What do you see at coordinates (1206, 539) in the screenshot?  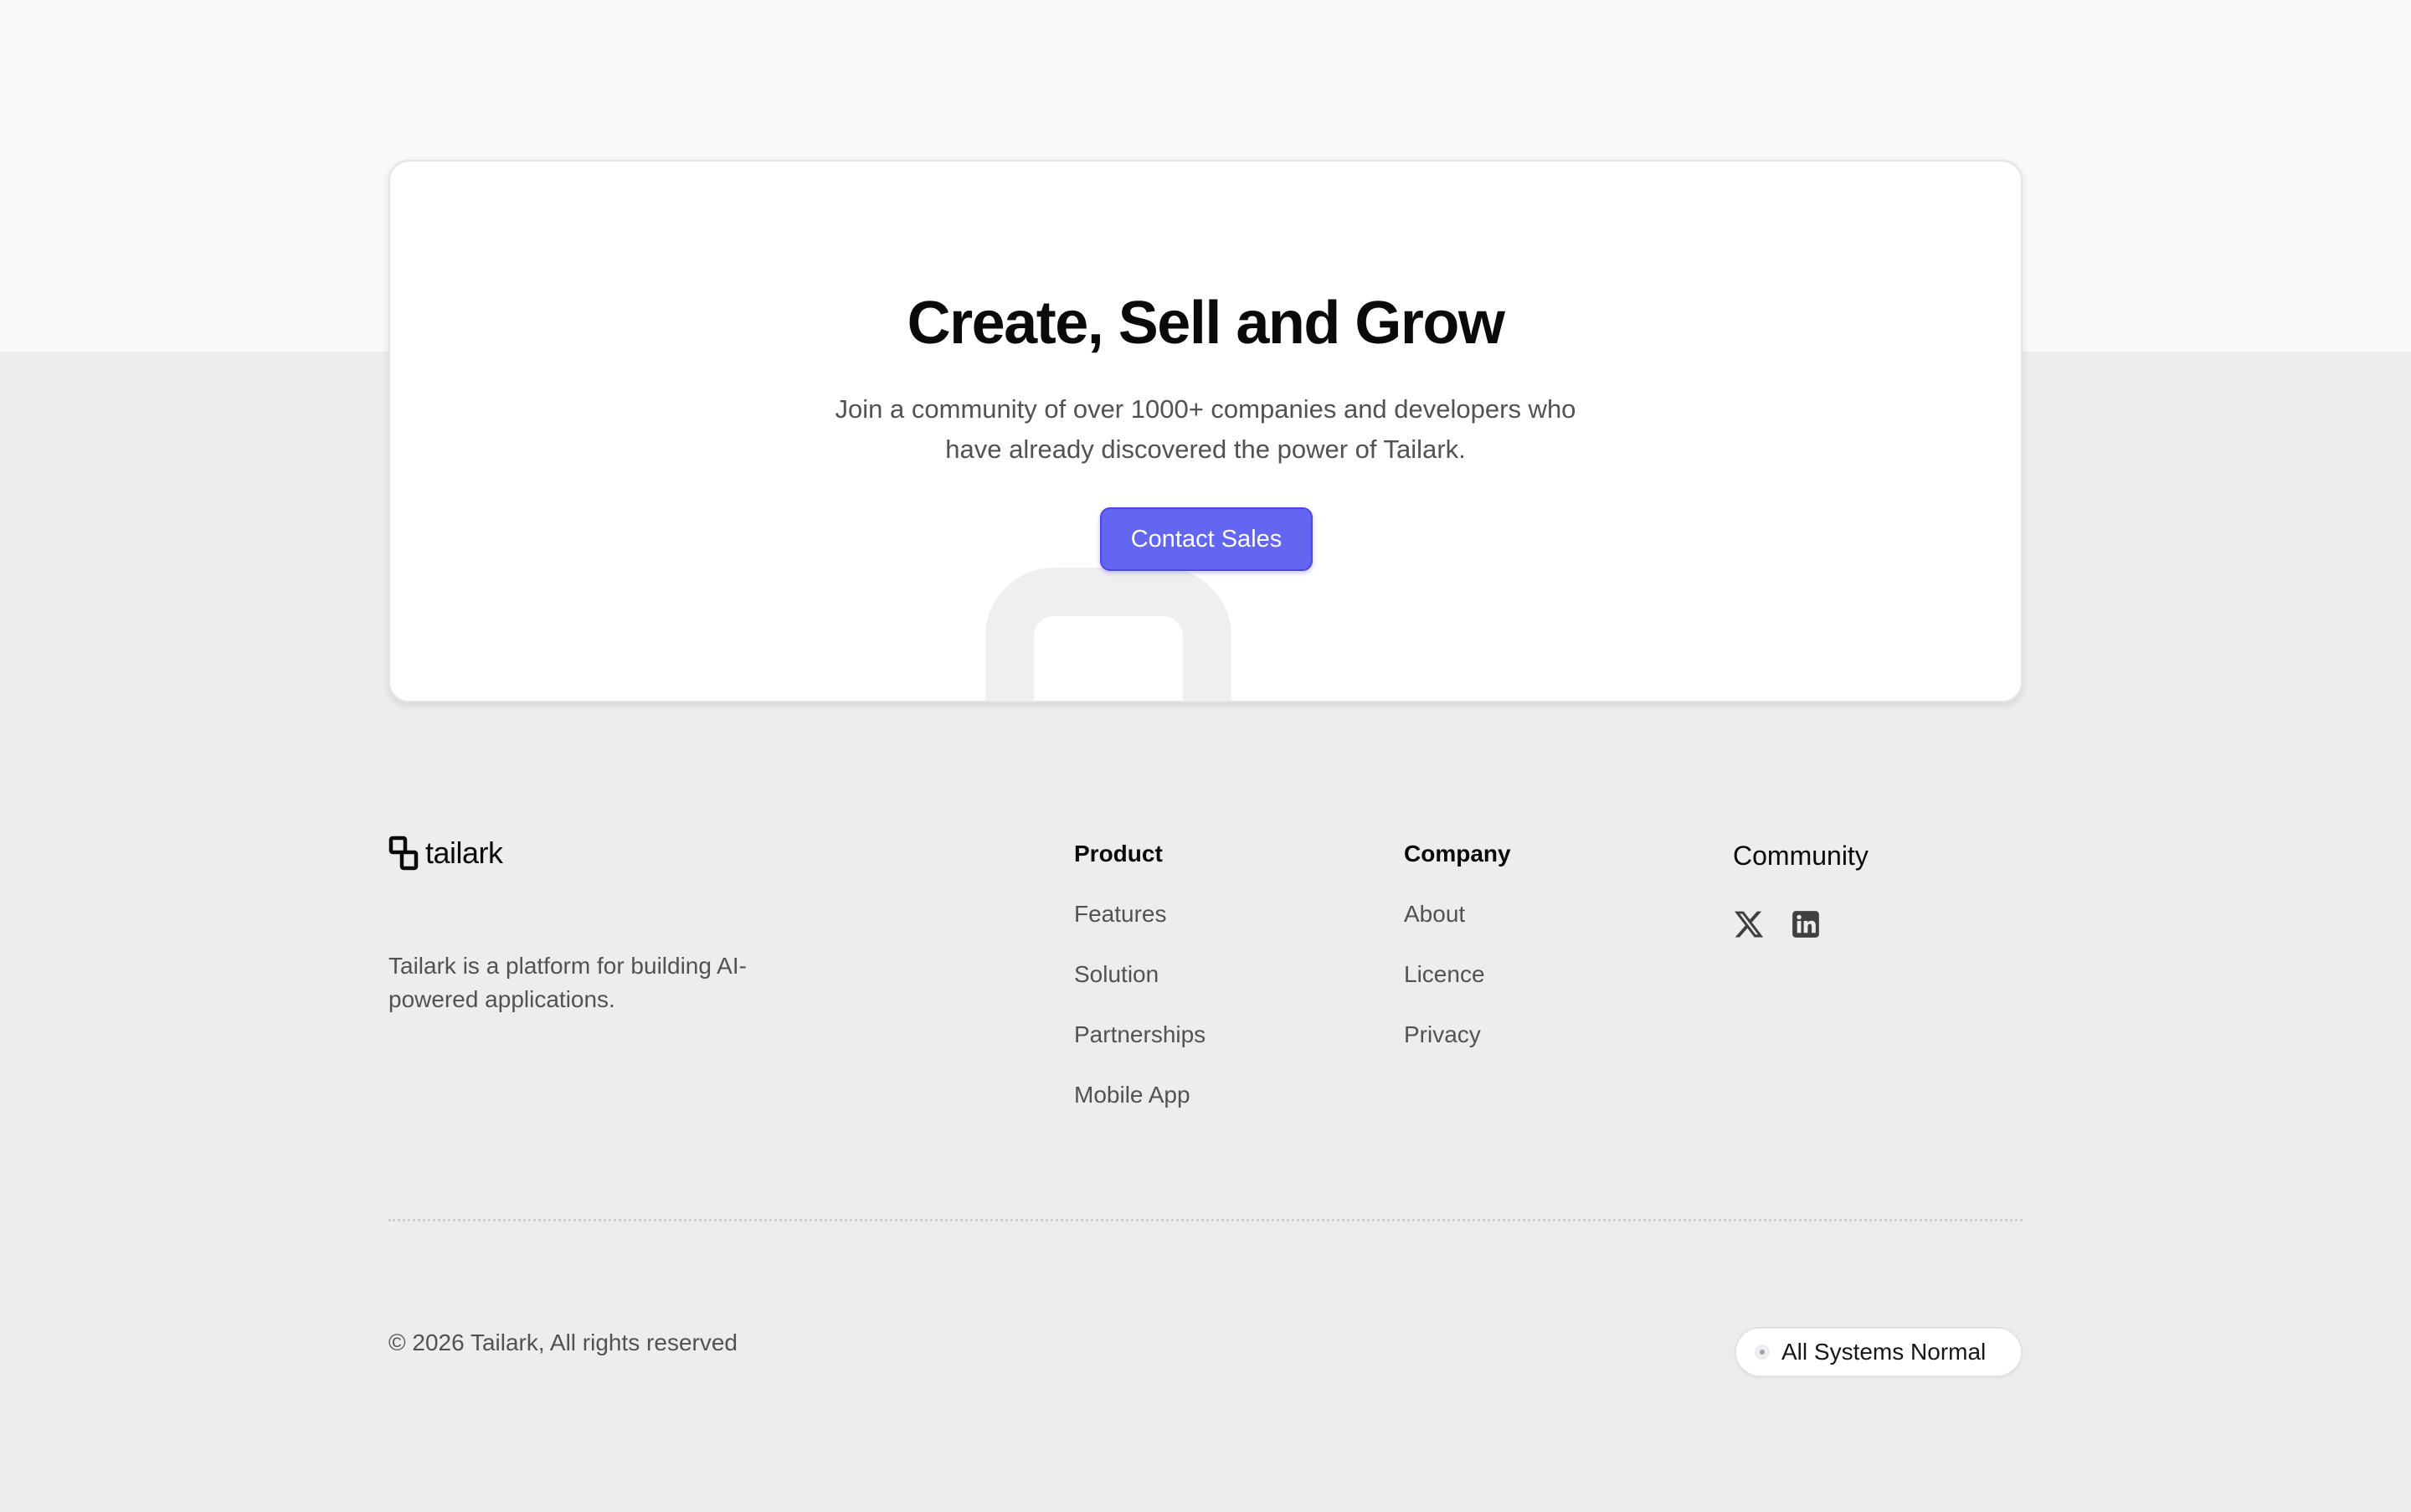 I see `contact-sales-button: Contact Sales` at bounding box center [1206, 539].